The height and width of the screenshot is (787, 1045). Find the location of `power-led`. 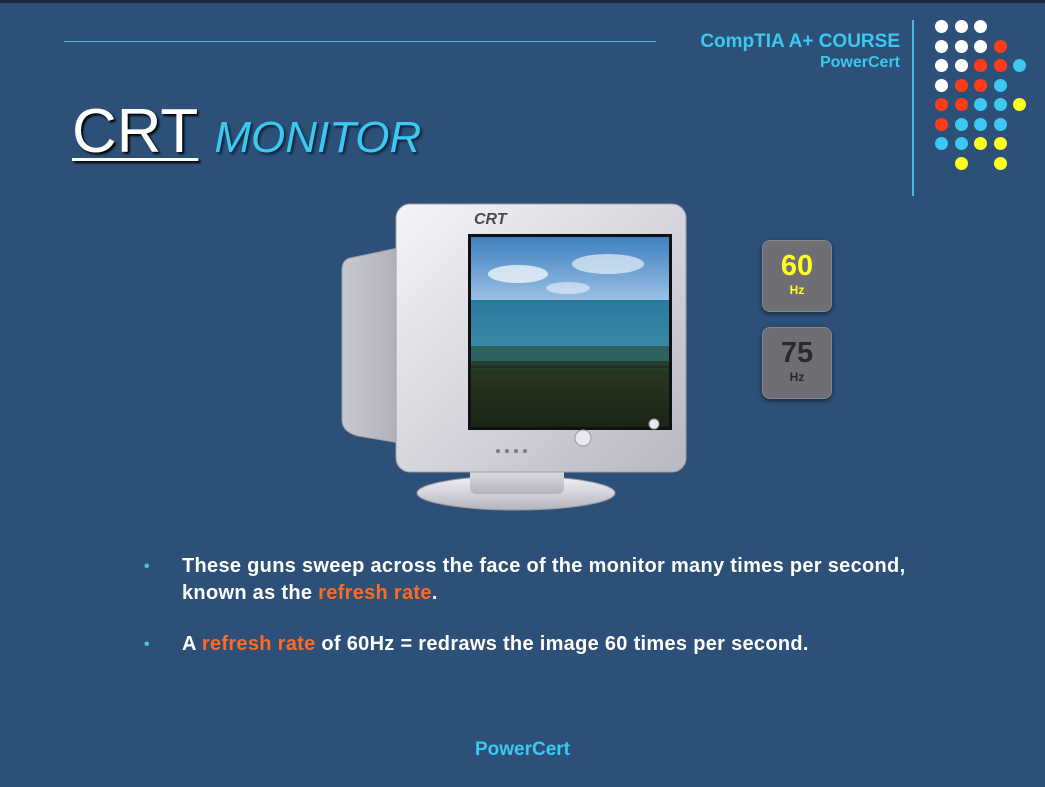

power-led is located at coordinates (654, 424).